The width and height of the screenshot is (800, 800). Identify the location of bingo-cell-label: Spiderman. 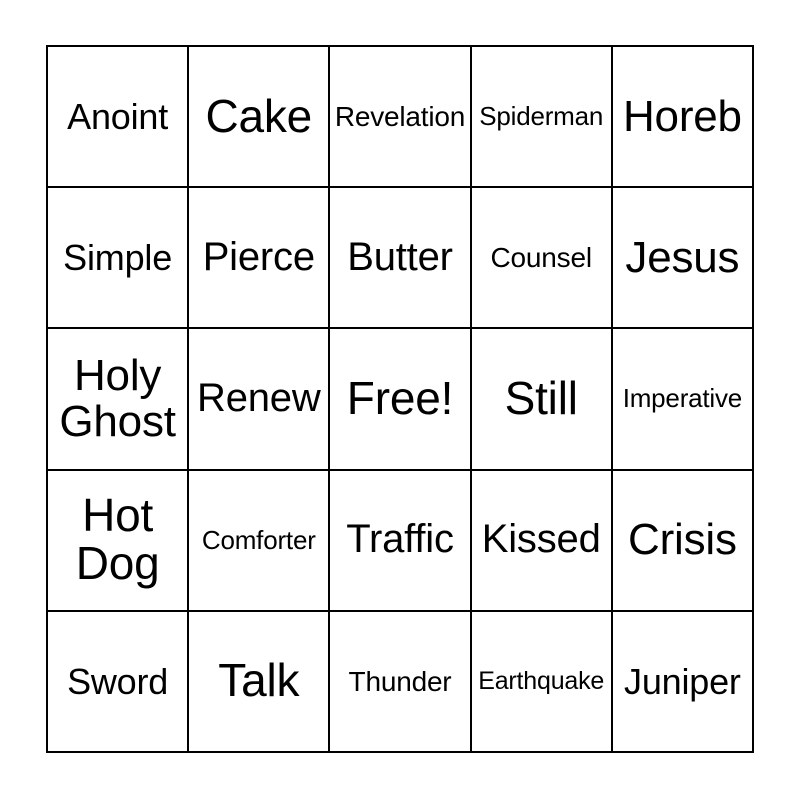
(541, 116).